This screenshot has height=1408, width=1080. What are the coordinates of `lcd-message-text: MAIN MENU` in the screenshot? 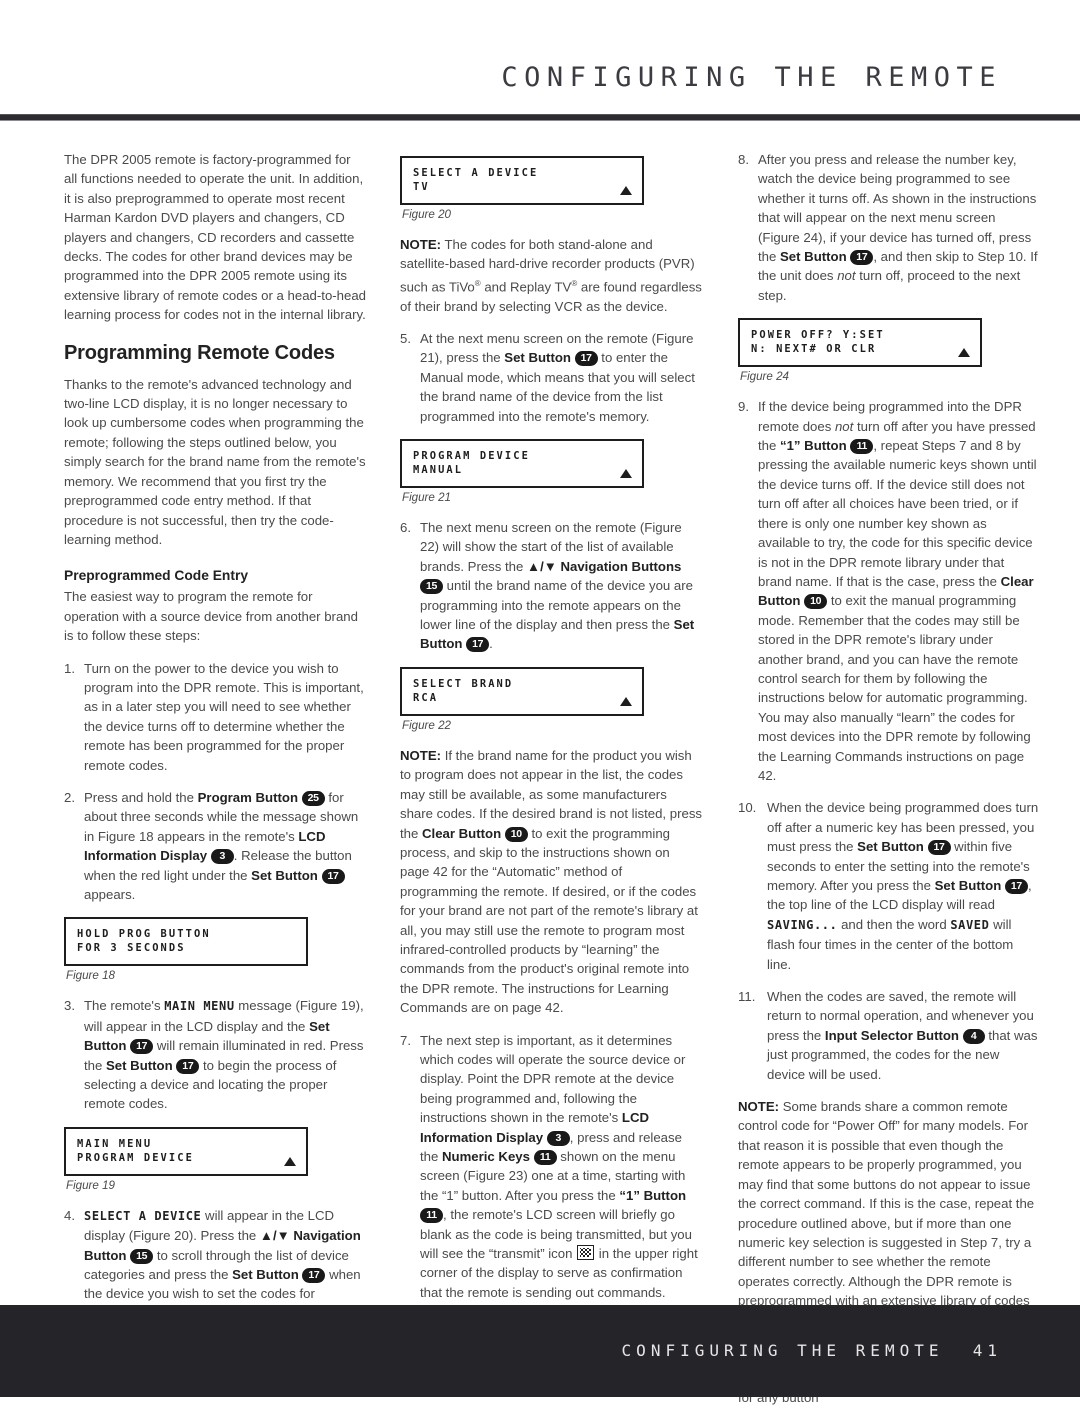 It's located at (199, 1006).